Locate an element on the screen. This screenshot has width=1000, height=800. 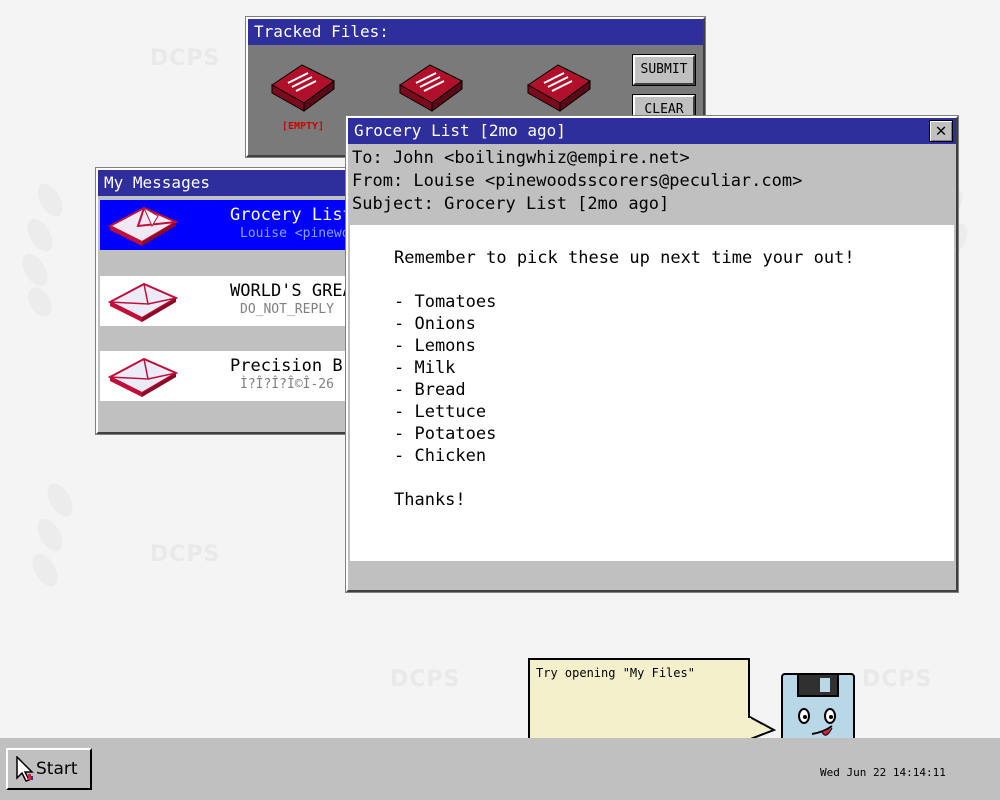
message-item: Precision B Ì?Î?Î?Î©Î-26 is located at coordinates (233, 376).